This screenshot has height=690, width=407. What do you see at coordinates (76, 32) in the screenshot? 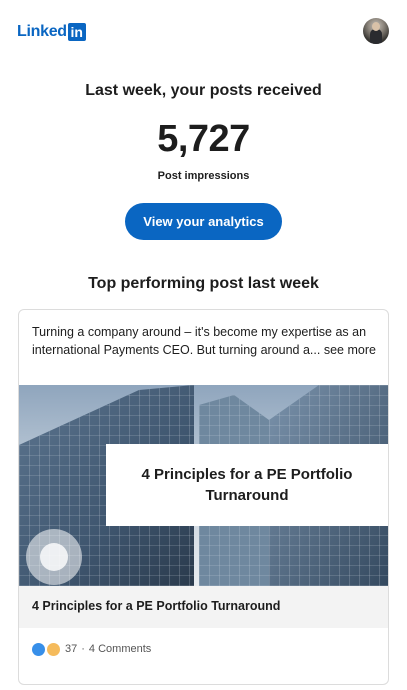
I see `logo-box: in` at bounding box center [76, 32].